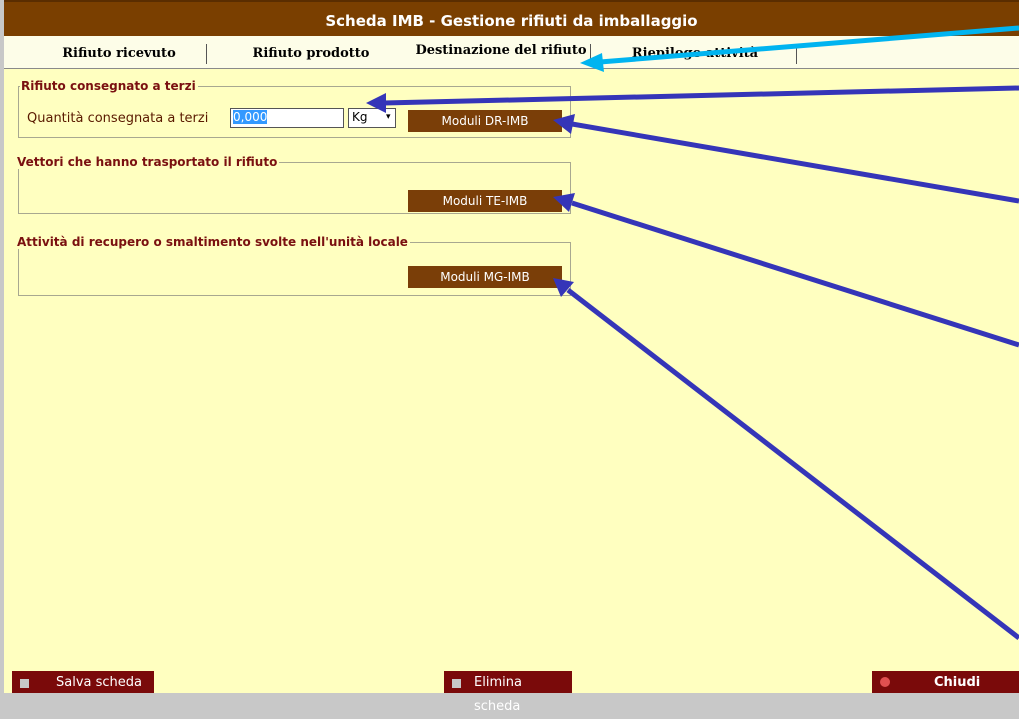 The width and height of the screenshot is (1019, 719). Describe the element at coordinates (501, 52) in the screenshot. I see `tab-destinazione-del-rifiuto: Destinazione del rifiuto` at that location.